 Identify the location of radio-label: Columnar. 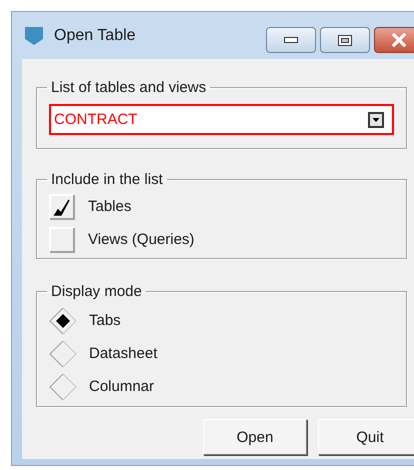
(121, 386).